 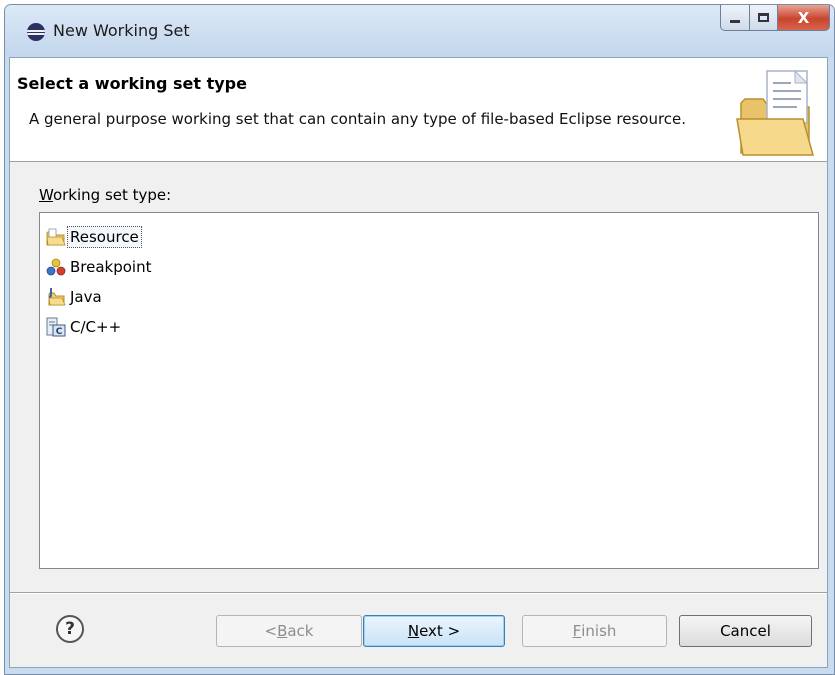 I want to click on label-text: orking set type:, so click(x=112, y=195).